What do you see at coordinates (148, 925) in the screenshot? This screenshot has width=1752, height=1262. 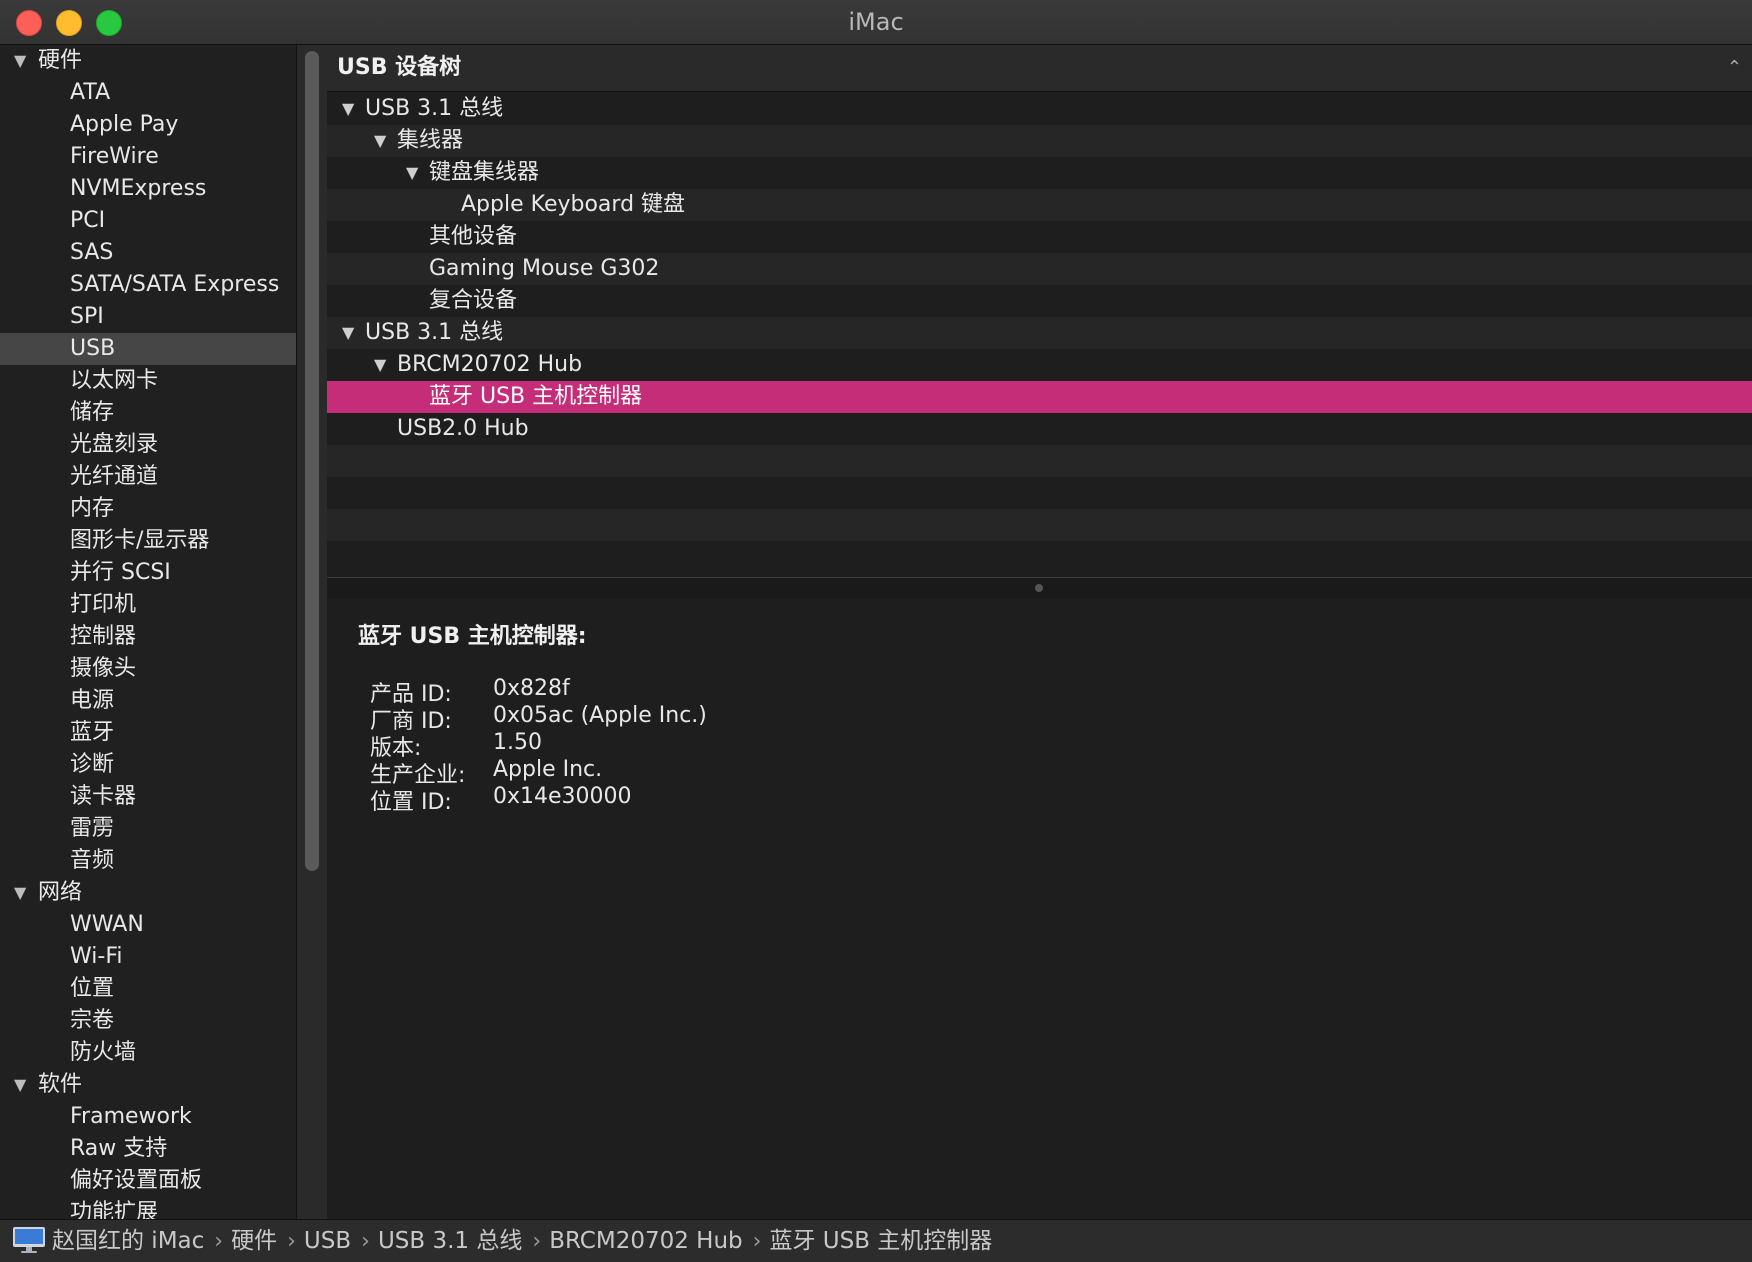 I see `sidebar-item: WWAN` at bounding box center [148, 925].